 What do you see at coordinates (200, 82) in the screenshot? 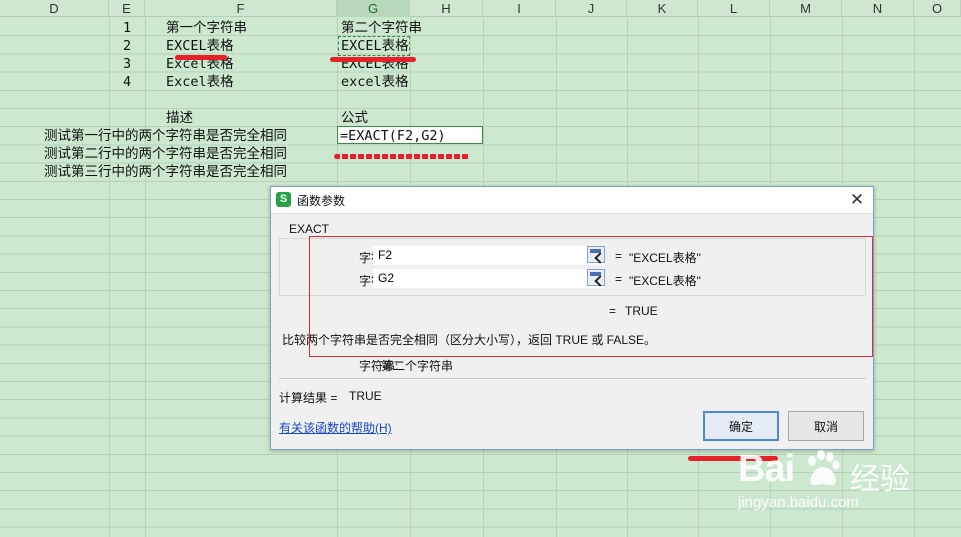
I see `cell-string1: Excel表格` at bounding box center [200, 82].